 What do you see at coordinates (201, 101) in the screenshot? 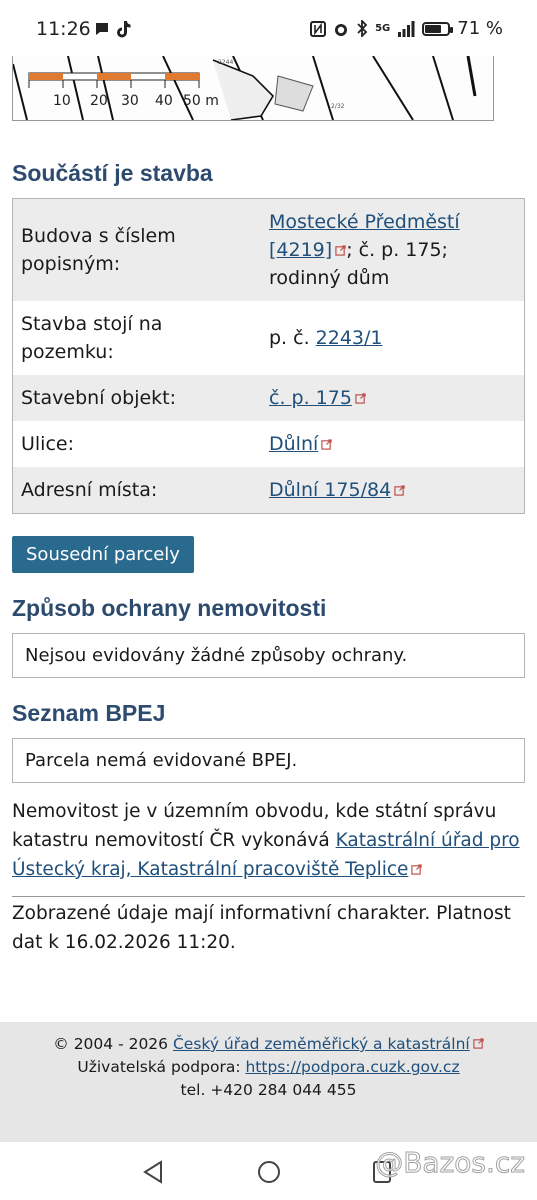
I see `scale-label: 50 m` at bounding box center [201, 101].